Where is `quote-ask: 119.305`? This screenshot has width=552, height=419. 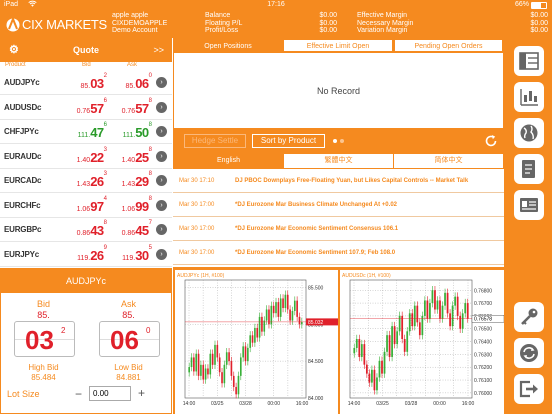 quote-ask: 119.305 is located at coordinates (137, 255).